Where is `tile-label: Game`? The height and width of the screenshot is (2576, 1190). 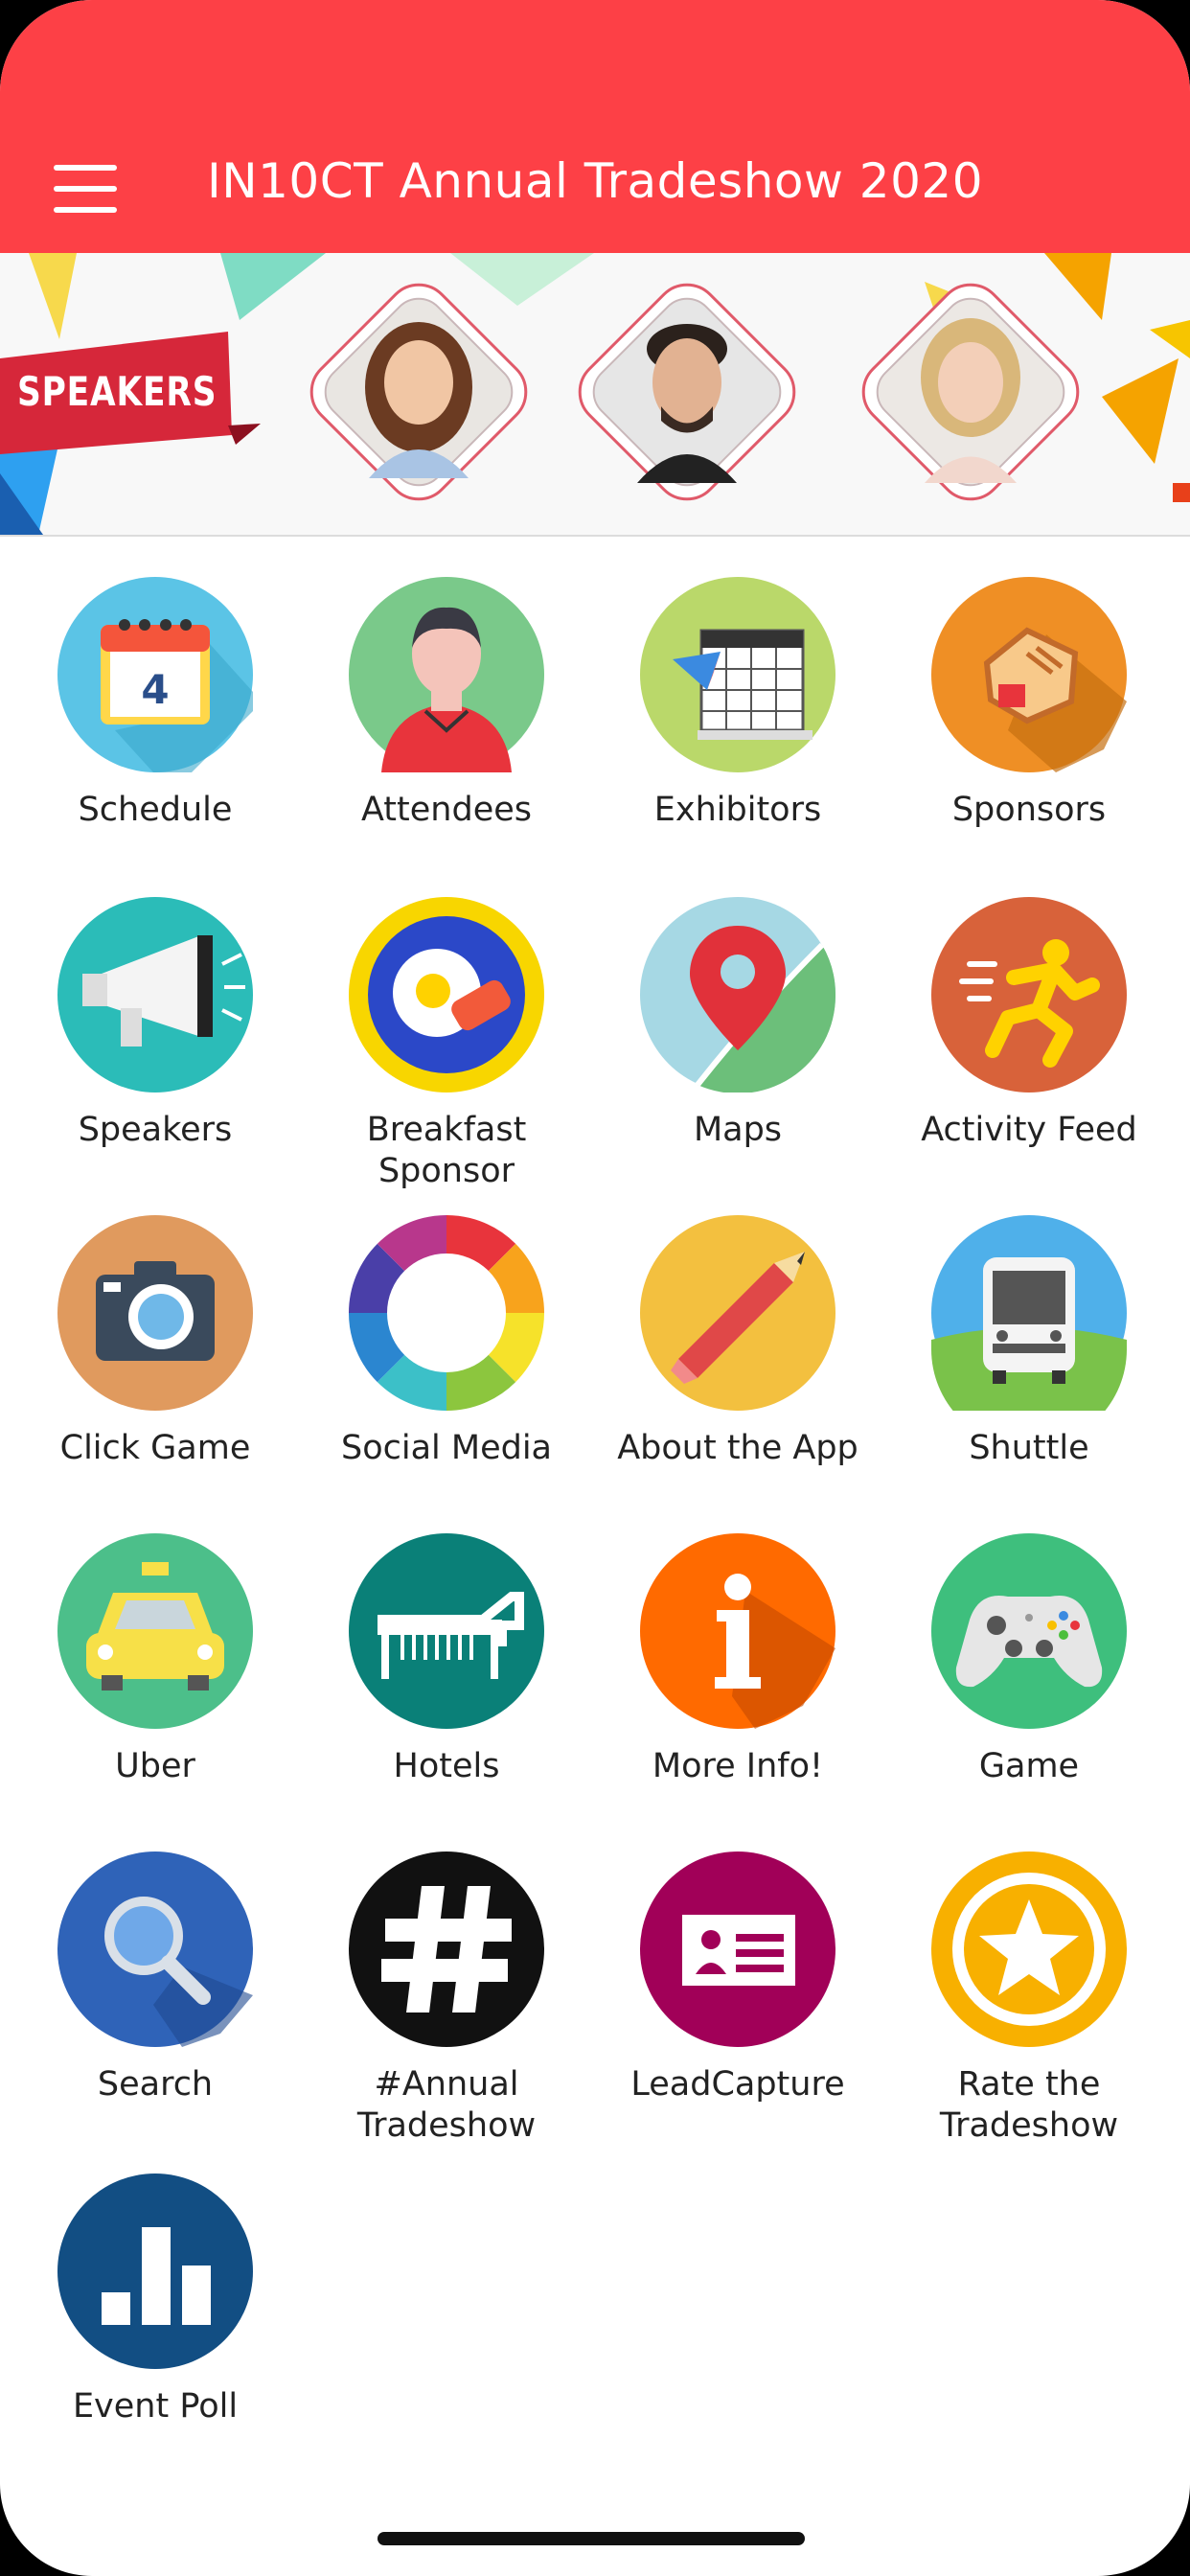
tile-label: Game is located at coordinates (1029, 1766).